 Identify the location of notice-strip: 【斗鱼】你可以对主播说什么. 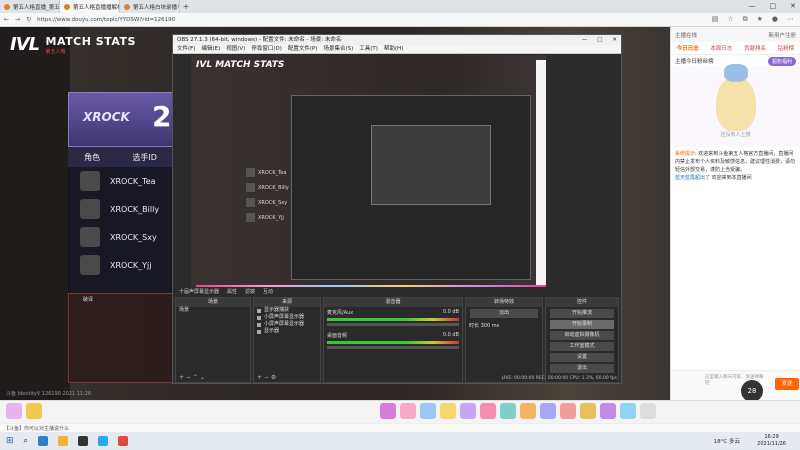
(400, 427).